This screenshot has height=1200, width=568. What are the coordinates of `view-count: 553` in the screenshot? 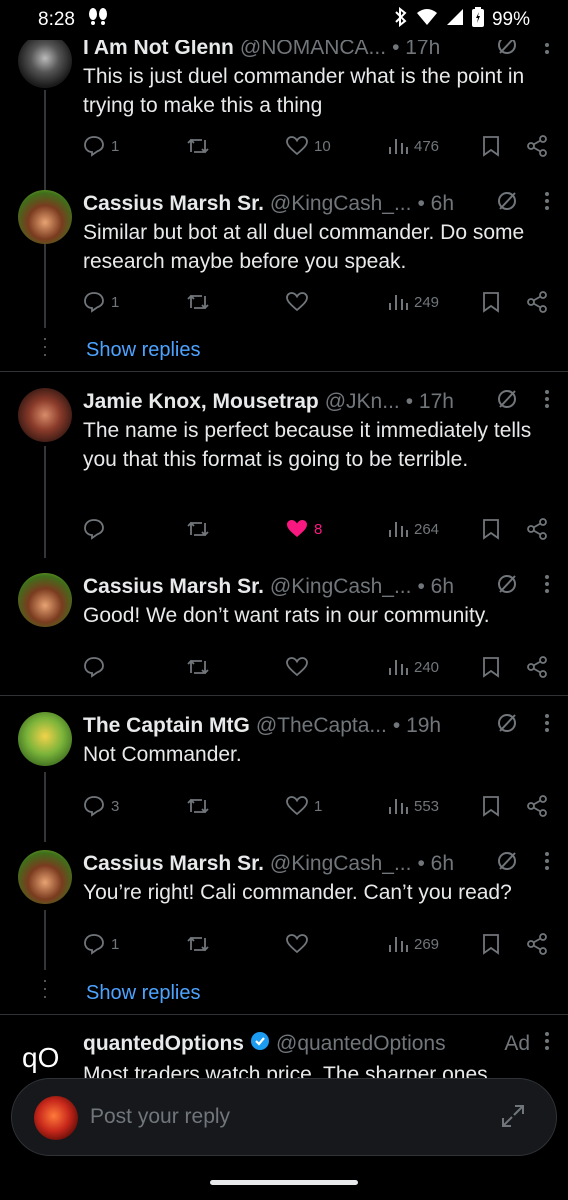 It's located at (427, 806).